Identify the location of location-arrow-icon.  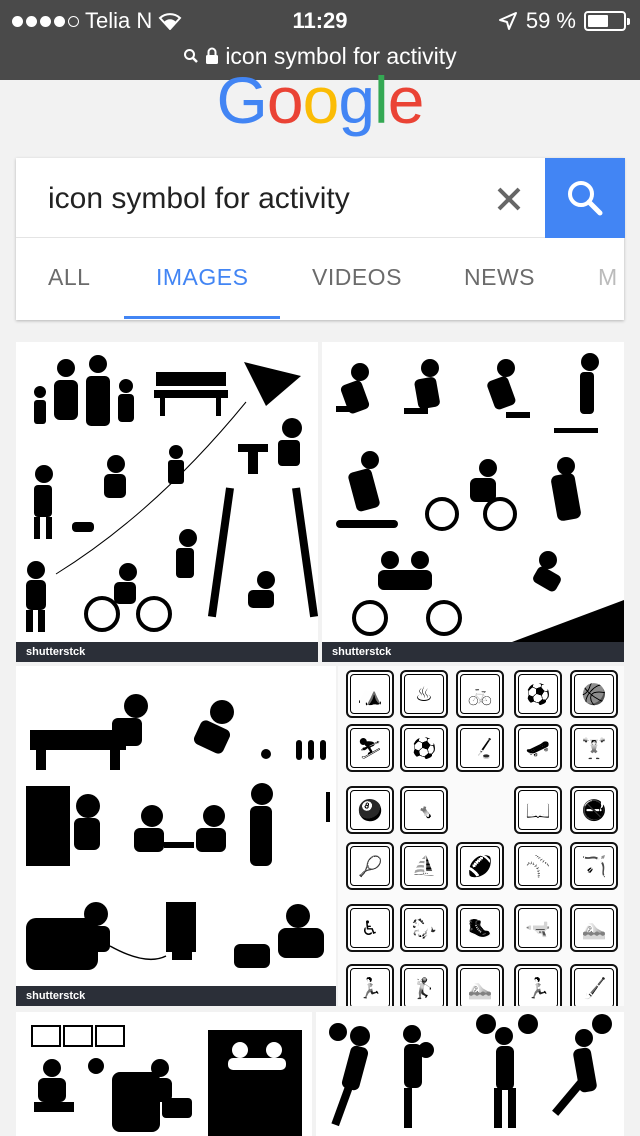
(507, 21).